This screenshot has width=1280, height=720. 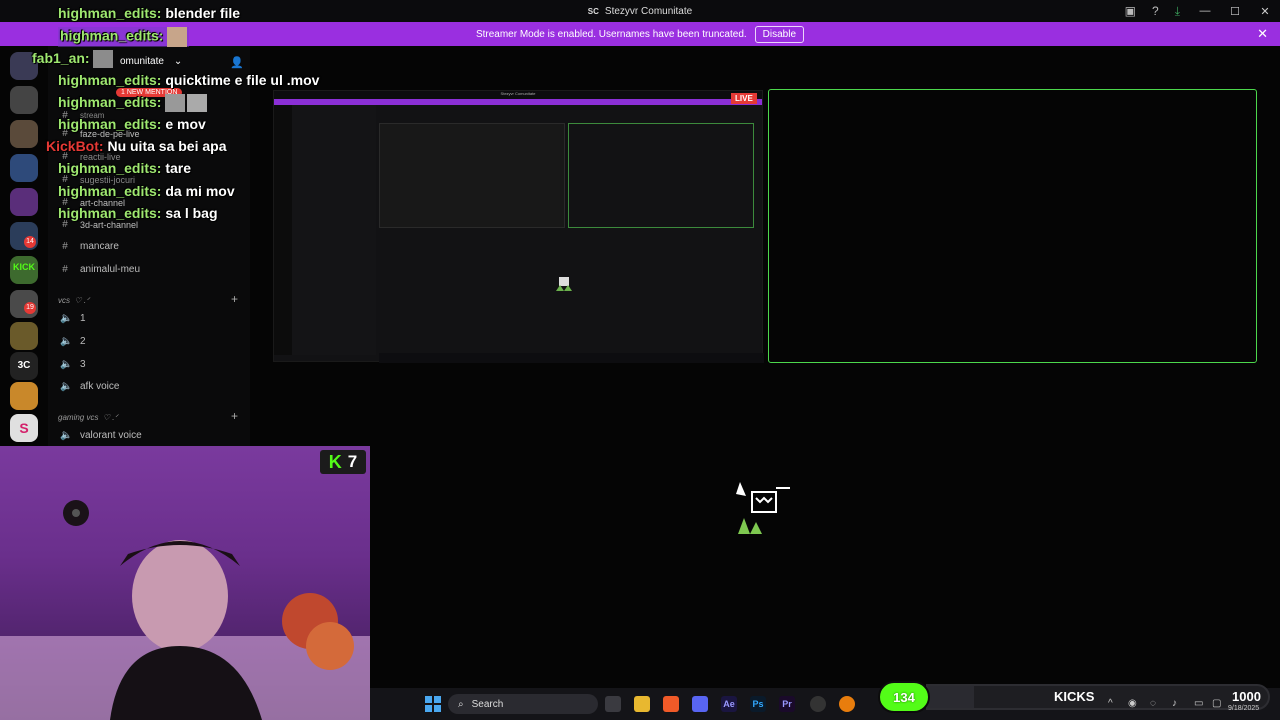 What do you see at coordinates (642, 704) in the screenshot?
I see `file-explorer-icon` at bounding box center [642, 704].